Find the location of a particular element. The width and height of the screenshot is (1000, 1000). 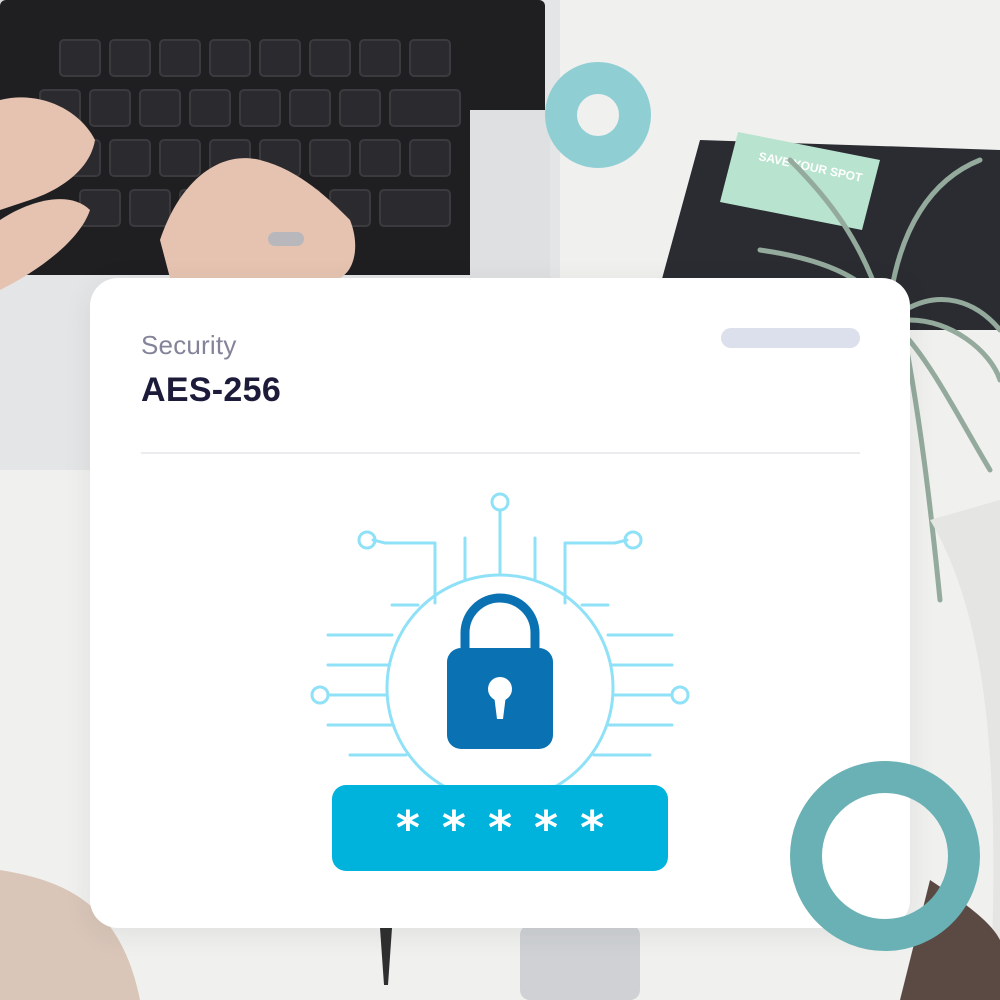

card-title: AES-256 is located at coordinates (211, 390).